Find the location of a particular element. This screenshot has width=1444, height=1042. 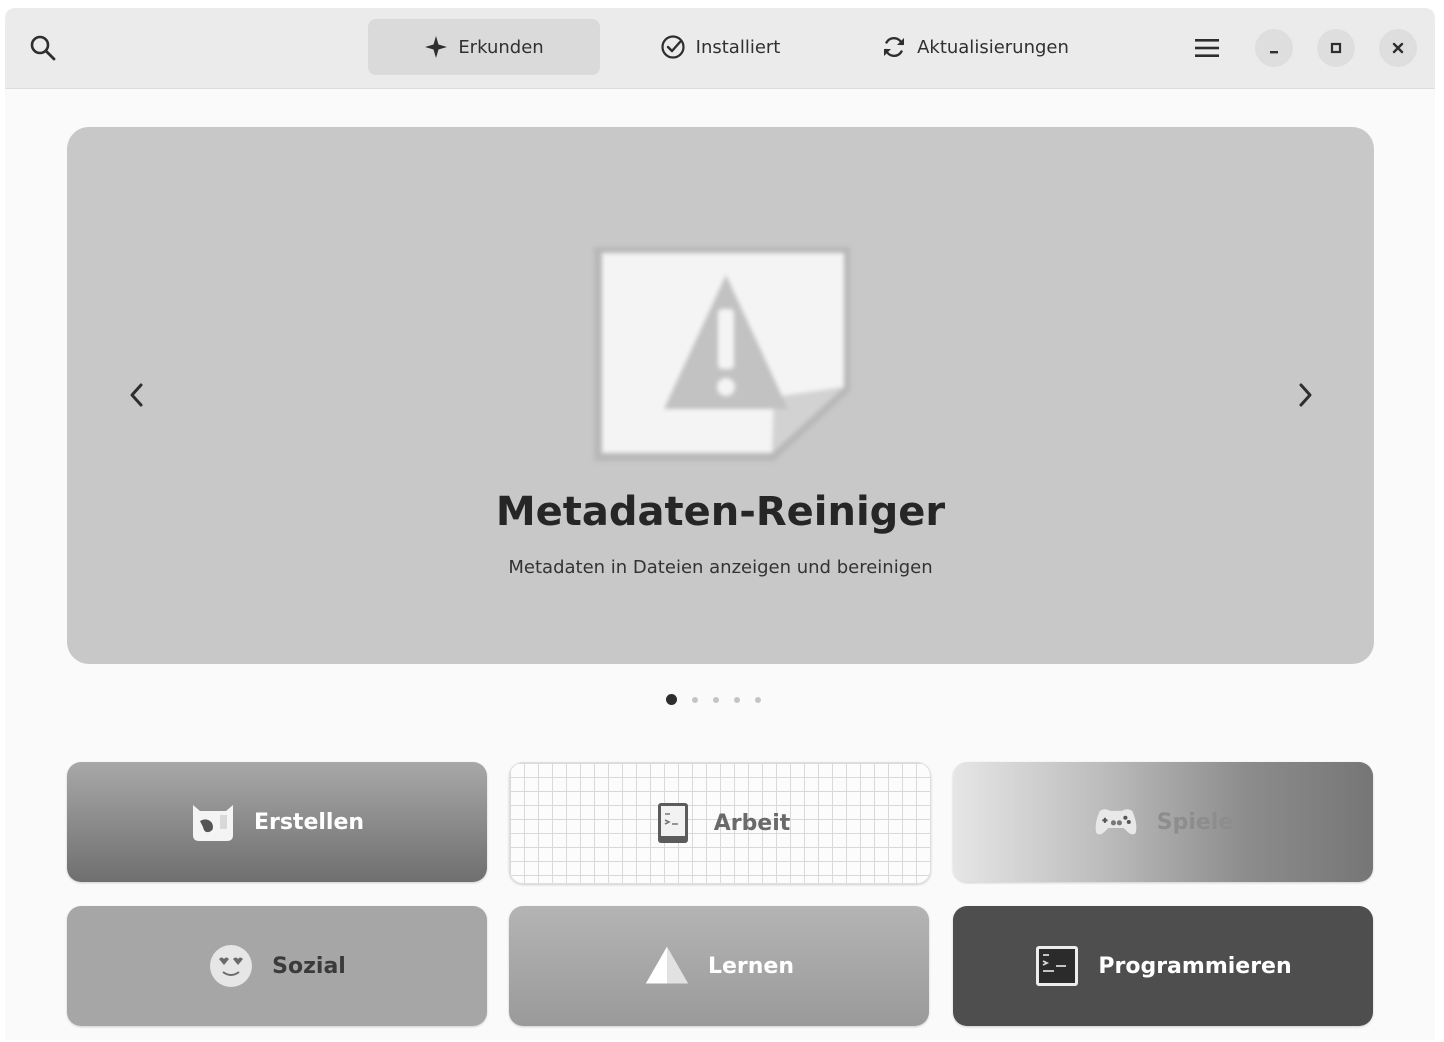

category-games-button: Spiele is located at coordinates (1163, 822).